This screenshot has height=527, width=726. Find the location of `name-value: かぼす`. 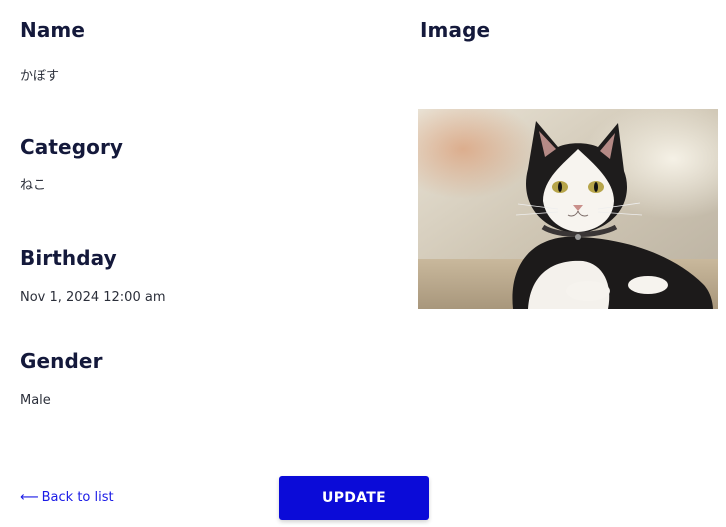

name-value: かぼす is located at coordinates (40, 76).